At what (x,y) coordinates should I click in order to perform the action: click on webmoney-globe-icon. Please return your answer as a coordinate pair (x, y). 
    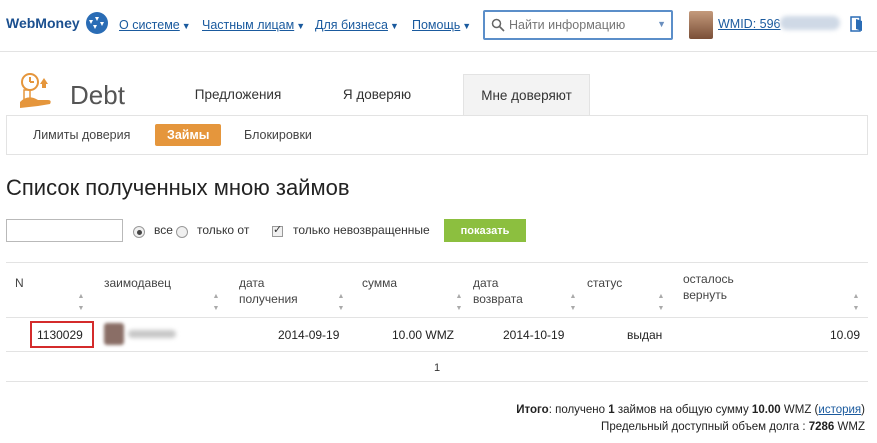
    Looking at the image, I should click on (97, 23).